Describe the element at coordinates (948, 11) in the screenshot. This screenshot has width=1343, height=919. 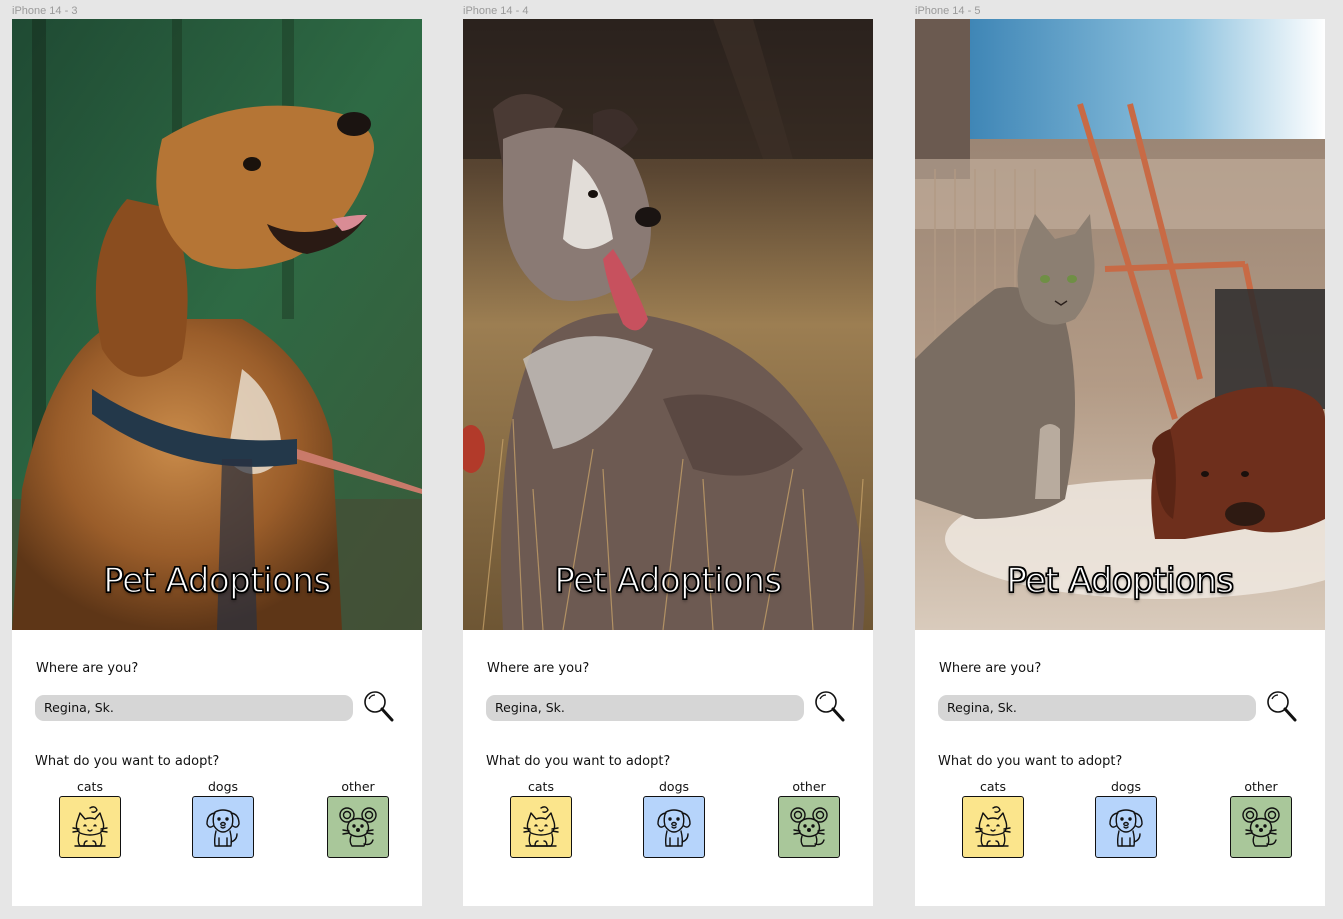
I see `frame-label: iPhone 14 - 5` at that location.